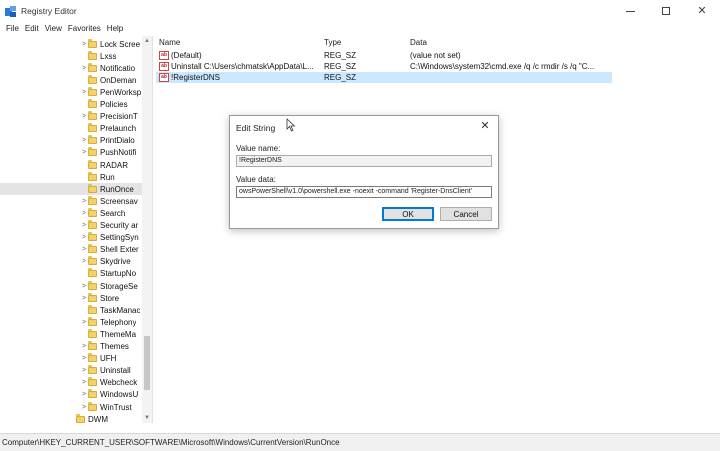 This screenshot has height=451, width=720. I want to click on tree-item: > Telephony, so click(71, 322).